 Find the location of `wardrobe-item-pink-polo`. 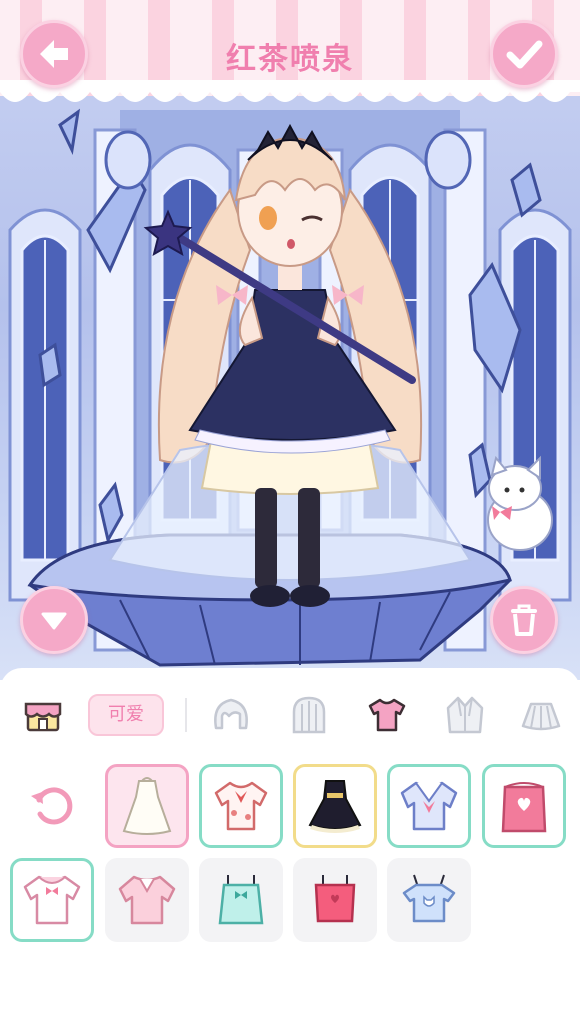

wardrobe-item-pink-polo is located at coordinates (147, 900).